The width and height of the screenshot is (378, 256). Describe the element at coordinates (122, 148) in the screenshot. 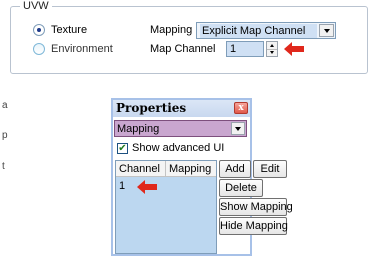

I see `show-advanced-checkbox: ✔` at that location.